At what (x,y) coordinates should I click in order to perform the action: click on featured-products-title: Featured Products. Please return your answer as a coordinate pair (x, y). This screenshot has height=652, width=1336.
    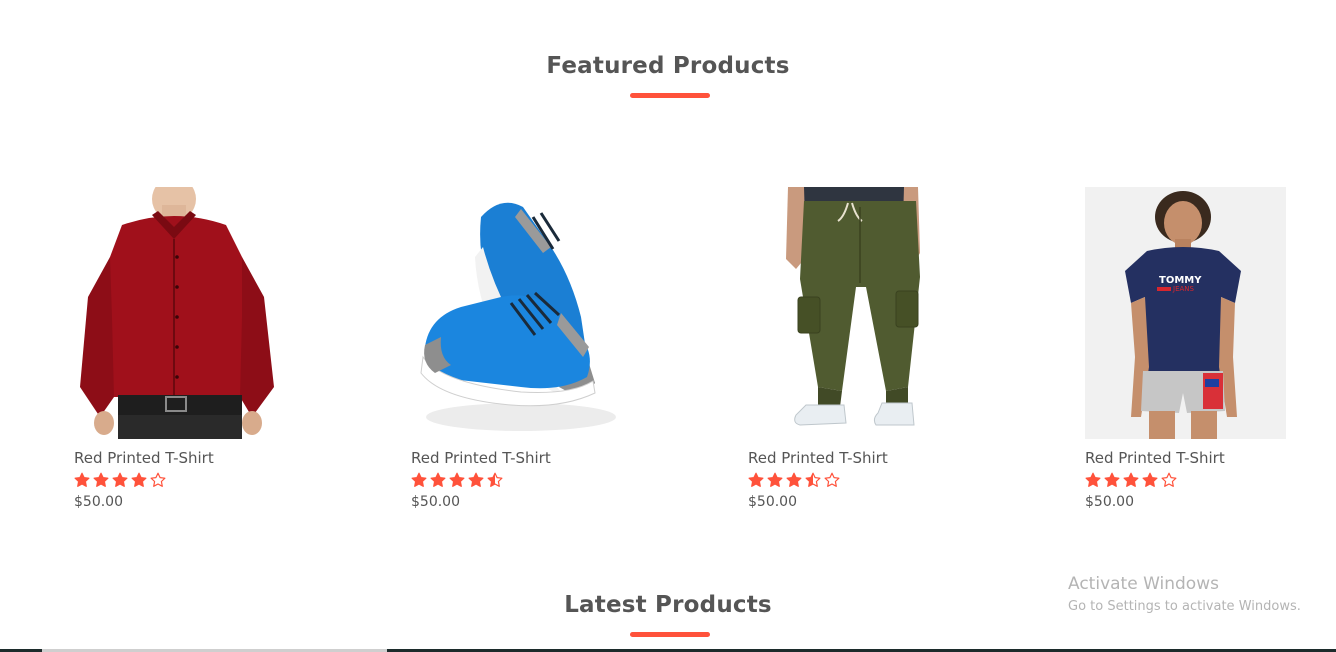
    Looking at the image, I should click on (668, 66).